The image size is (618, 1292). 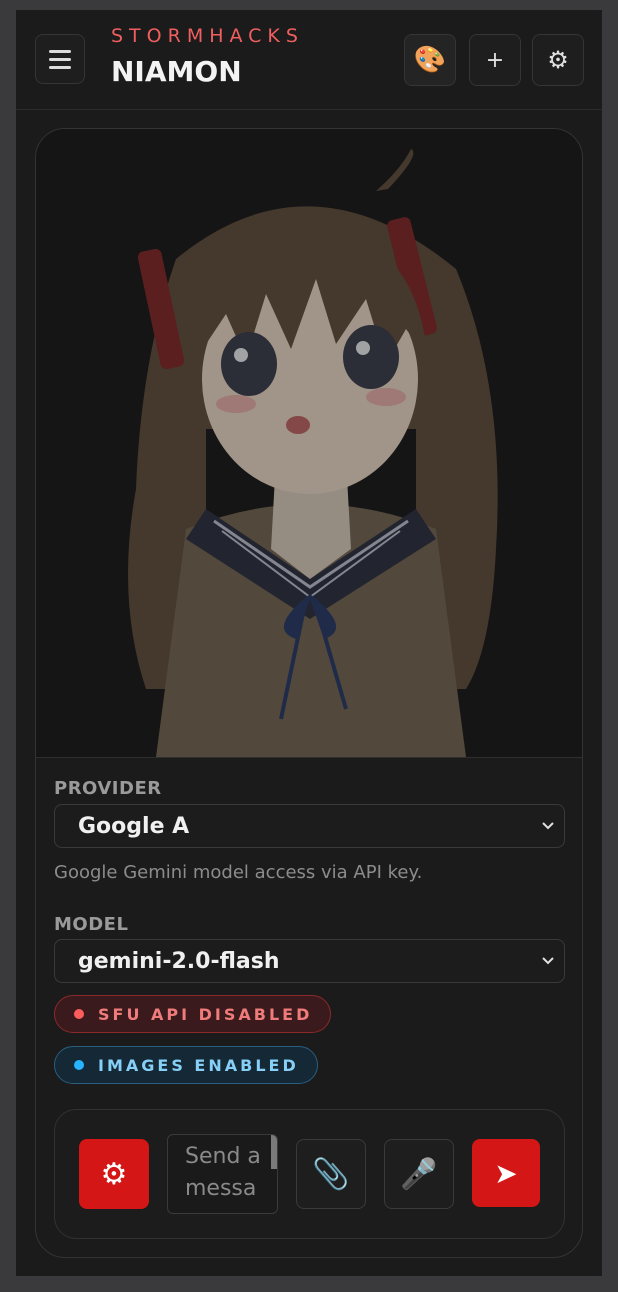 What do you see at coordinates (205, 1014) in the screenshot?
I see `sfu-api-status-text: SFU API DISABLED` at bounding box center [205, 1014].